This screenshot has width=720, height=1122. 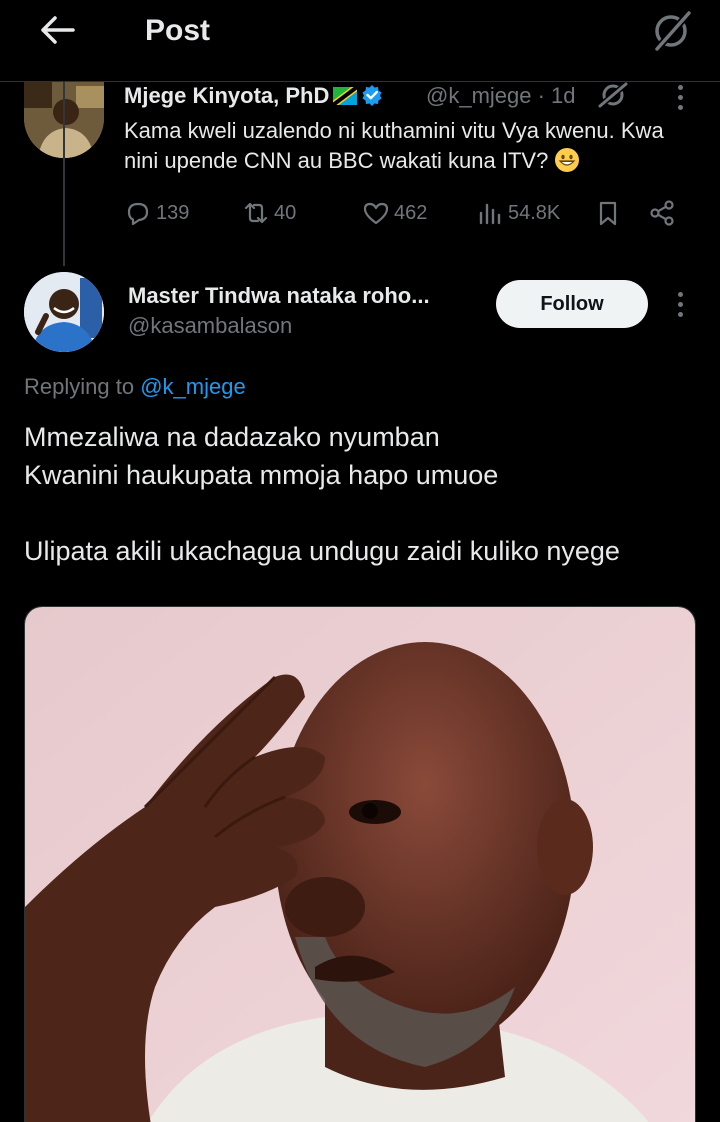 What do you see at coordinates (79, 386) in the screenshot?
I see `replying-prefix: Replying to` at bounding box center [79, 386].